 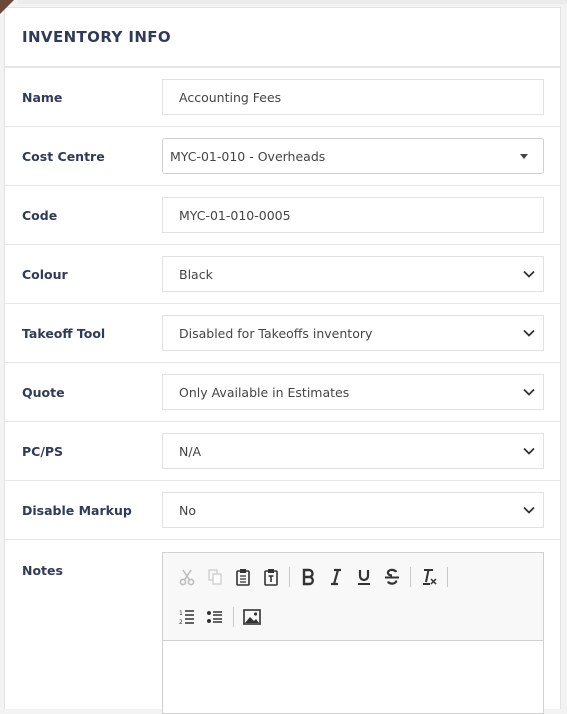 I want to click on name-label: Name, so click(x=42, y=97).